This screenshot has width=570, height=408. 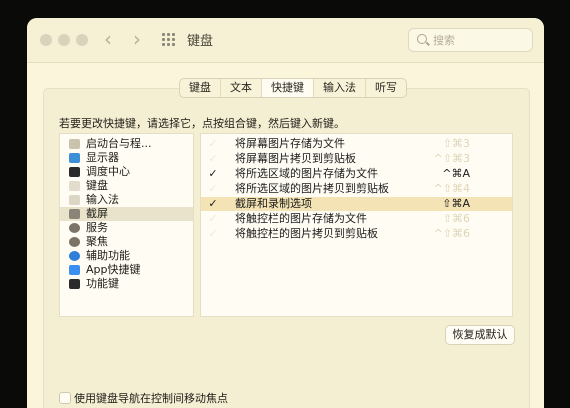 What do you see at coordinates (74, 186) in the screenshot?
I see `keyboard-icon` at bounding box center [74, 186].